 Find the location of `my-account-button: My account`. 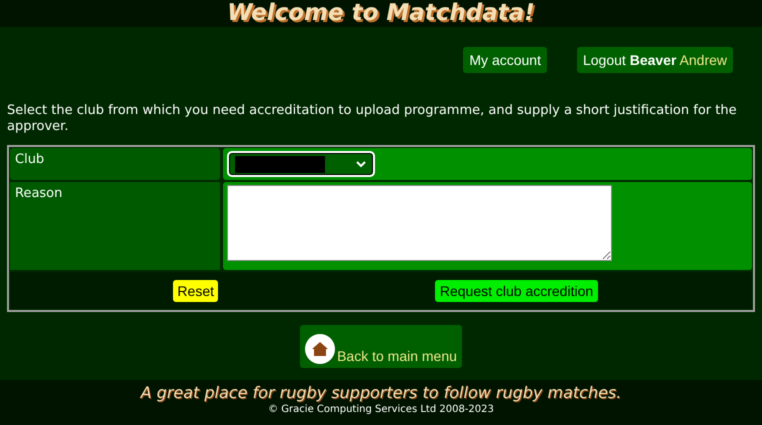

my-account-button: My account is located at coordinates (505, 60).